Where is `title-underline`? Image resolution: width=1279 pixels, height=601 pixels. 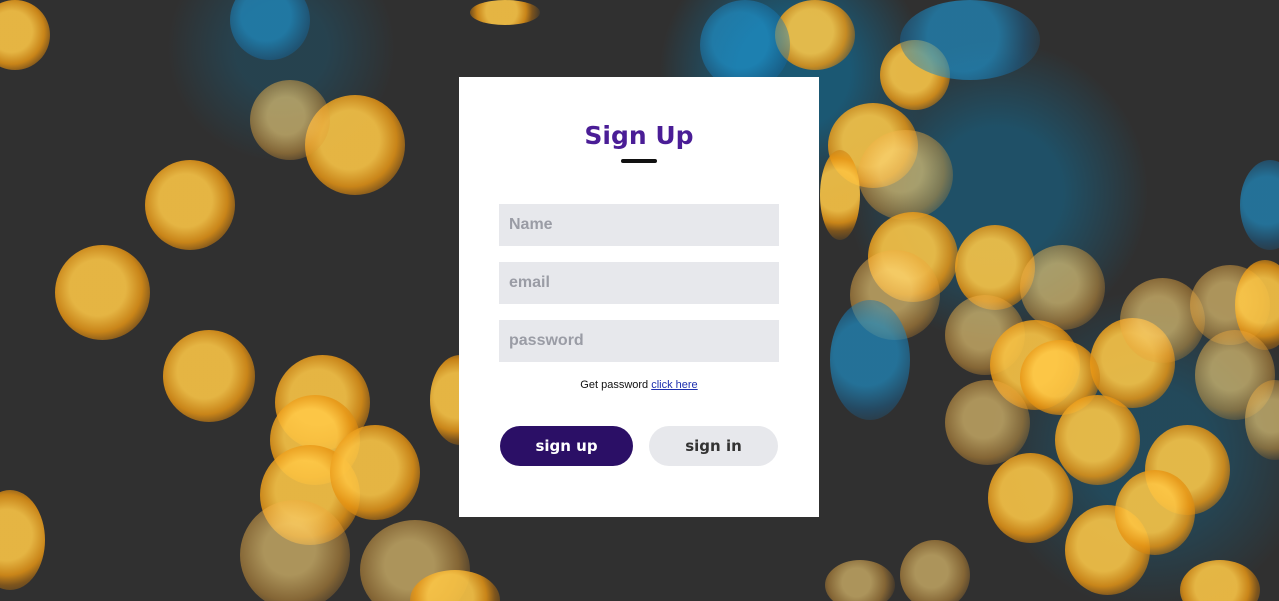 title-underline is located at coordinates (639, 161).